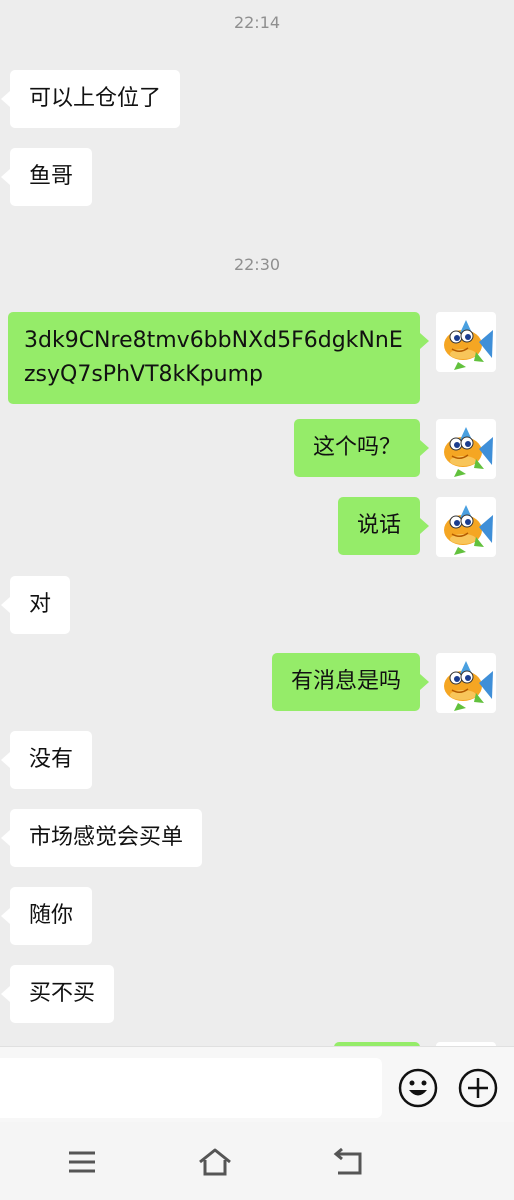 The image size is (514, 1200). What do you see at coordinates (350, 682) in the screenshot?
I see `outgoing-message: 有消息是吗` at bounding box center [350, 682].